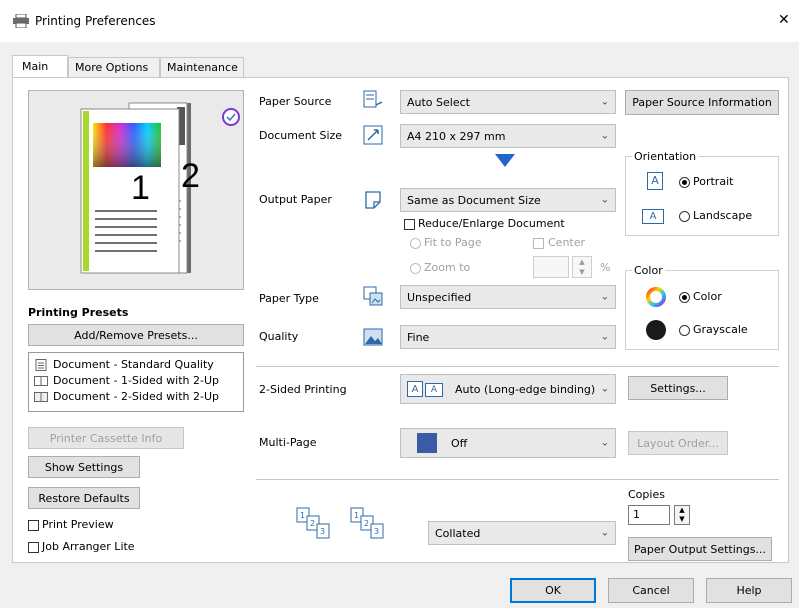  I want to click on svg-text: 1, so click(356, 515).